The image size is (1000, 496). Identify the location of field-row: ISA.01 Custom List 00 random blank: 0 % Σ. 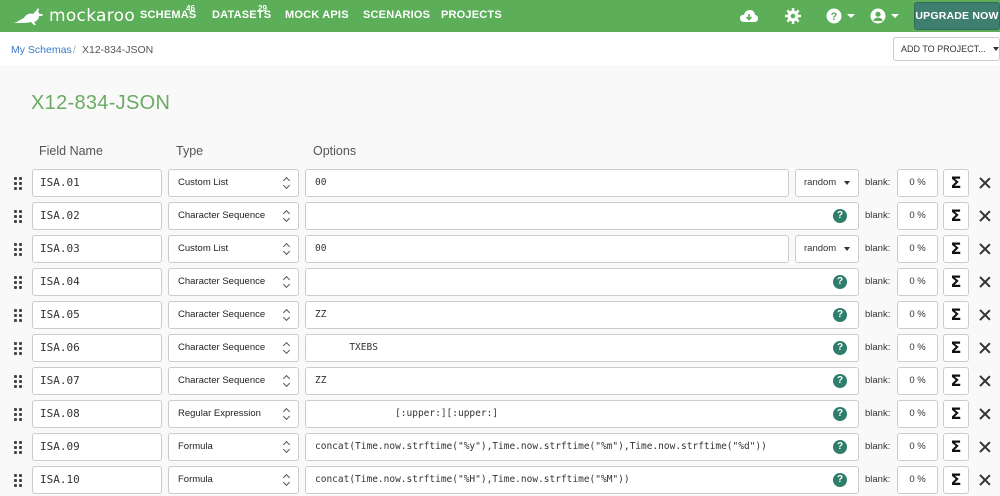
(500, 183).